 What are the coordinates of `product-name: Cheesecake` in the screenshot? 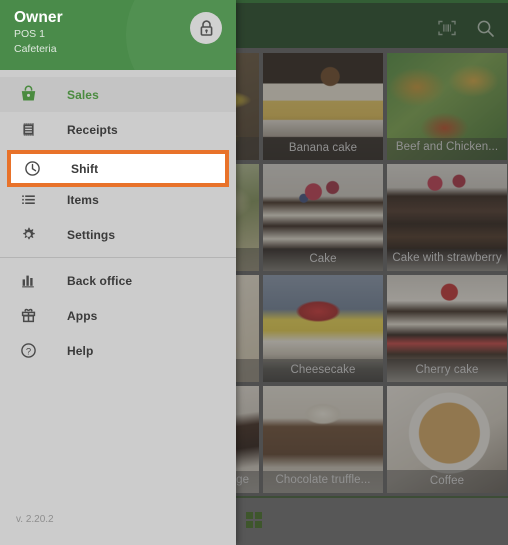 It's located at (323, 370).